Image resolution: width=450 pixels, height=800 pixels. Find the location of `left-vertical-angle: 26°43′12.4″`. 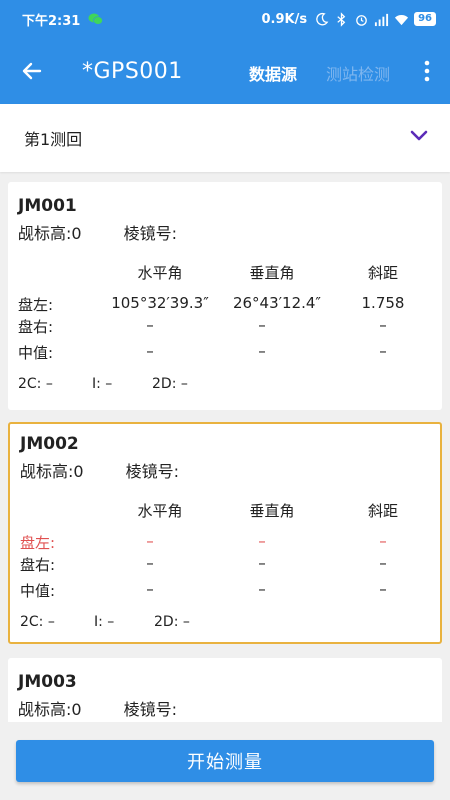

left-vertical-angle: 26°43′12.4″ is located at coordinates (277, 303).